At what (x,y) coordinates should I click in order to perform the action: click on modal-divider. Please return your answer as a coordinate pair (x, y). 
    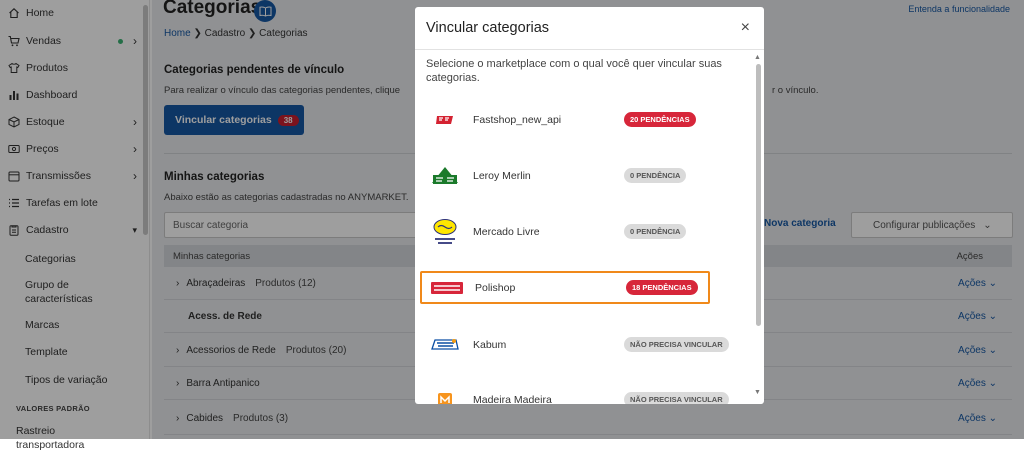
    Looking at the image, I should click on (589, 49).